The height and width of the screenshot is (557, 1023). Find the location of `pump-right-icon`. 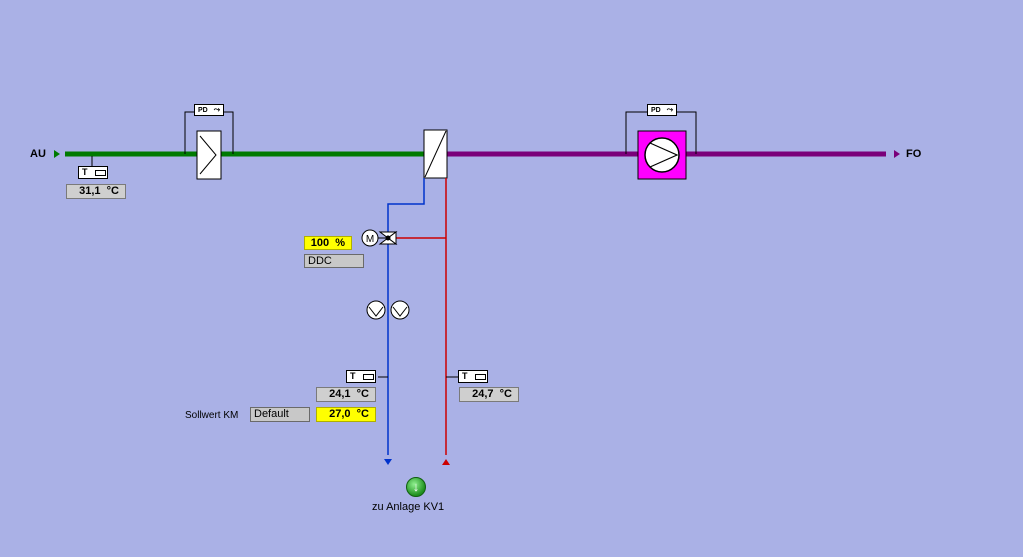

pump-right-icon is located at coordinates (400, 310).